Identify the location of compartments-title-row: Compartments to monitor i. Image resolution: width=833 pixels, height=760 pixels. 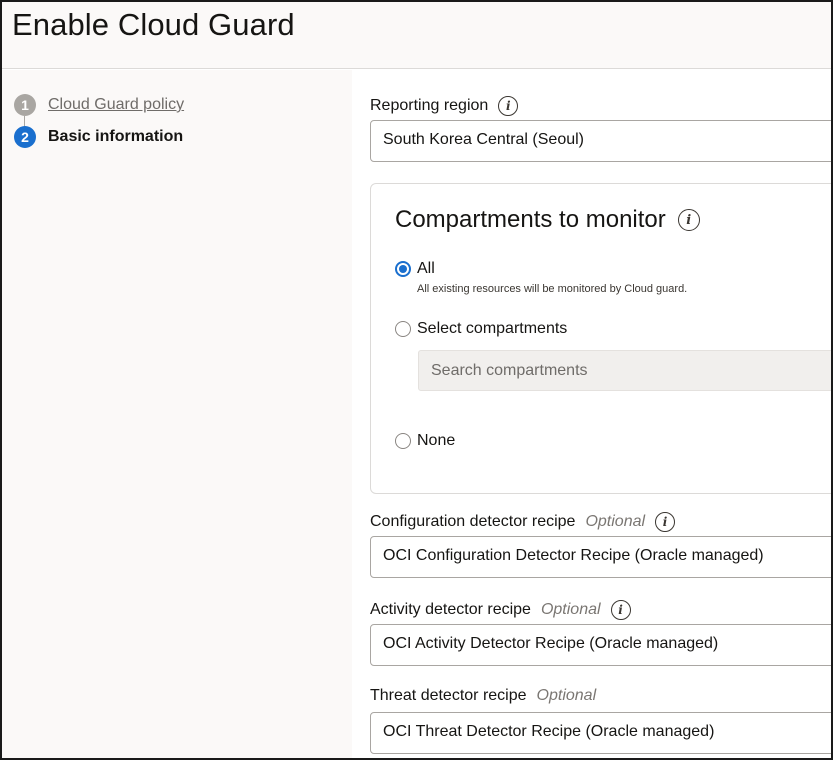
(547, 220).